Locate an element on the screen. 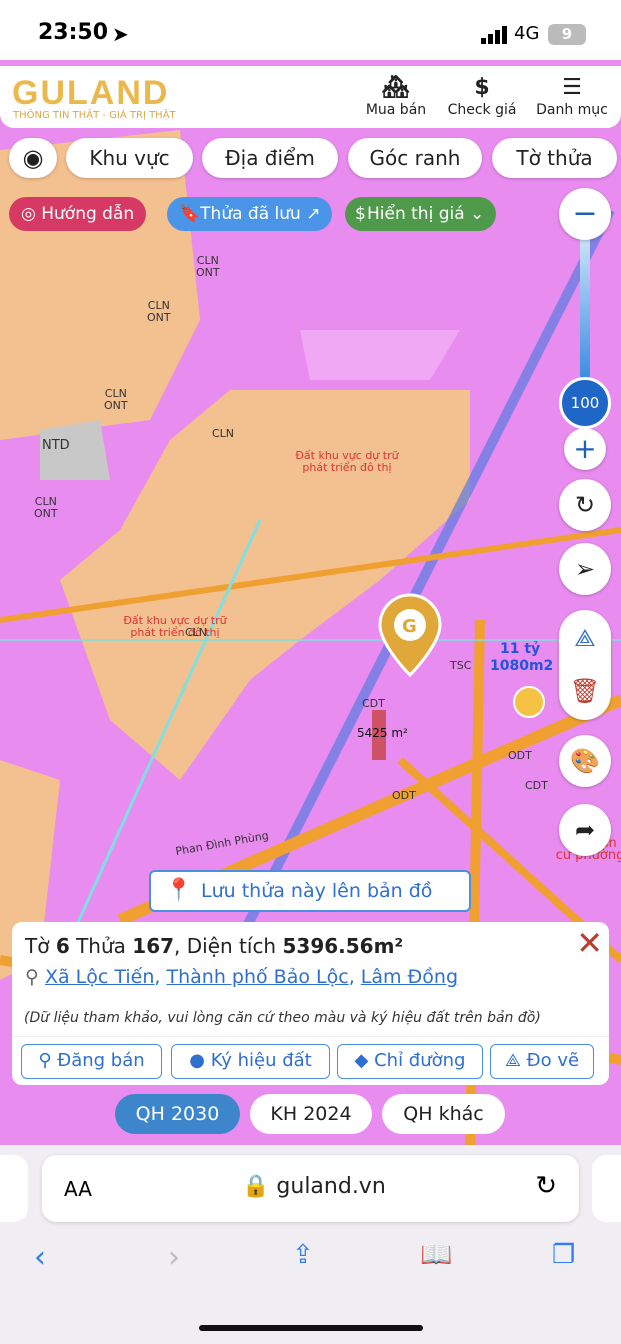 The image size is (621, 1344). measure-button: ⟁ Đo vẽ is located at coordinates (542, 1061).